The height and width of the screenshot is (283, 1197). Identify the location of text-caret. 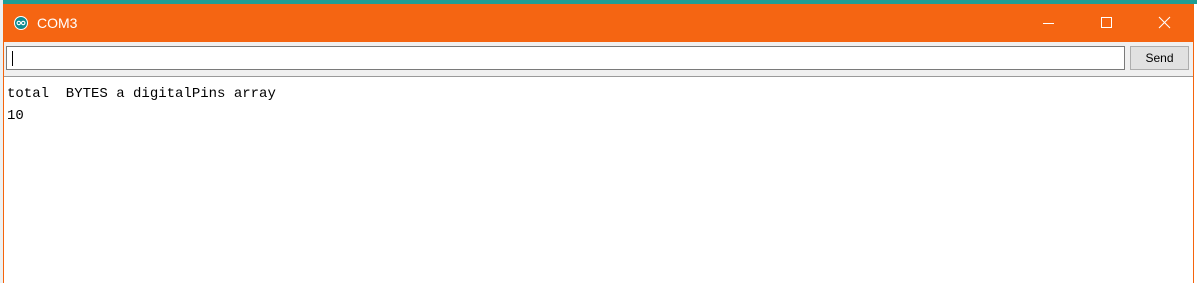
(12, 58).